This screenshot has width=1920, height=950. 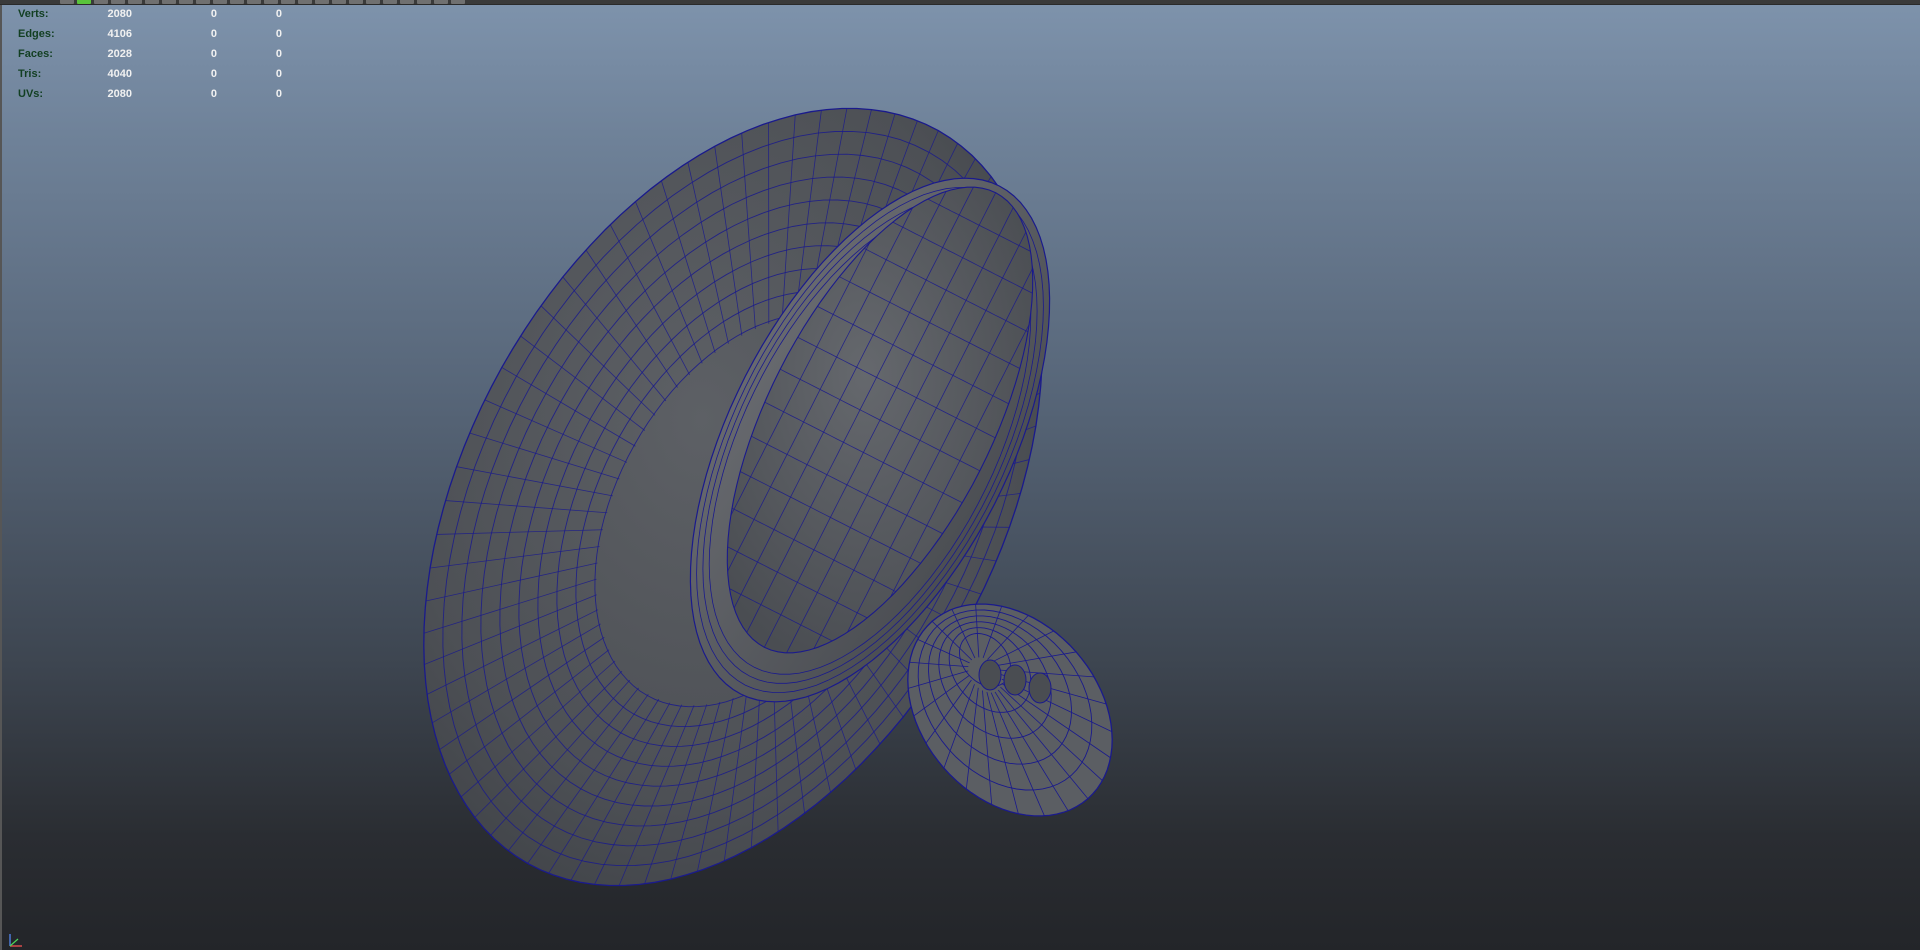 What do you see at coordinates (35, 54) in the screenshot?
I see `hud-label: Faces:` at bounding box center [35, 54].